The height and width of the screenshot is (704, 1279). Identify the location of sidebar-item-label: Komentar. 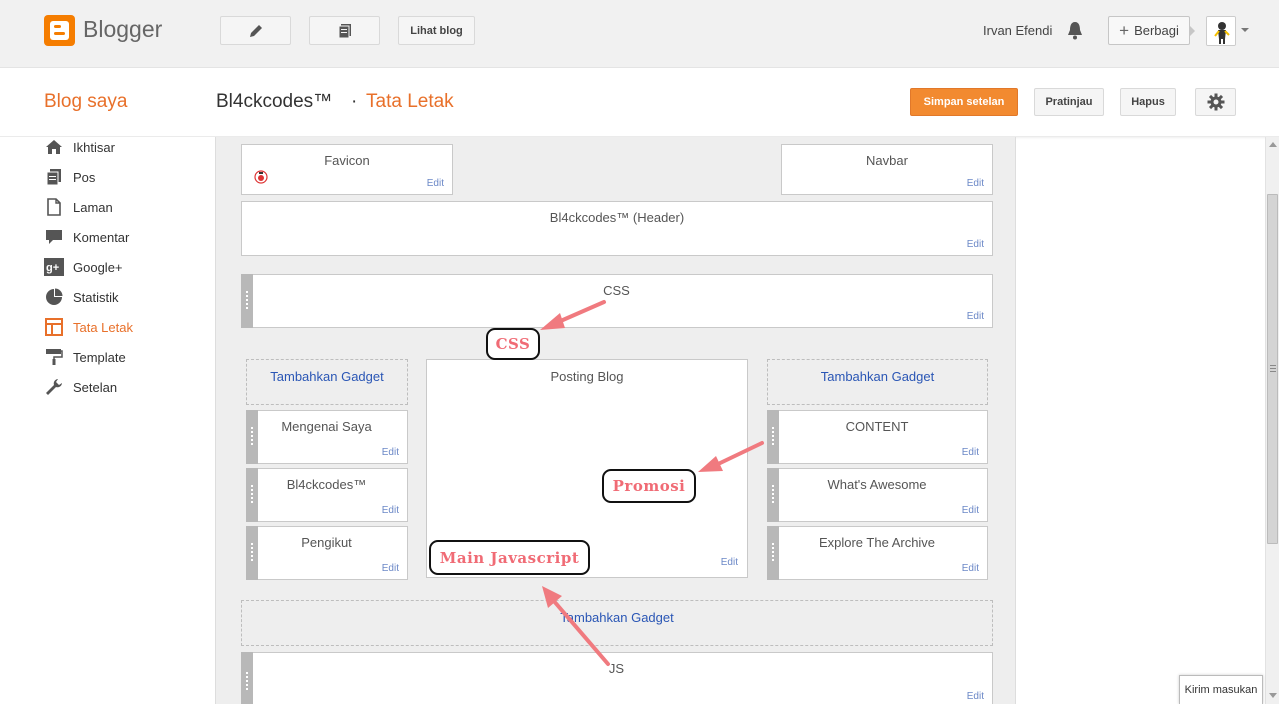
(101, 237).